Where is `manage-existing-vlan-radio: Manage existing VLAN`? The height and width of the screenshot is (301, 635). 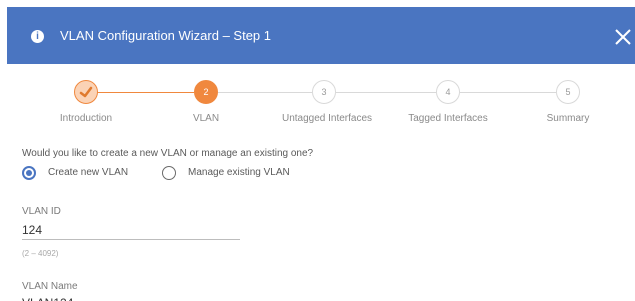
manage-existing-vlan-radio: Manage existing VLAN is located at coordinates (237, 174).